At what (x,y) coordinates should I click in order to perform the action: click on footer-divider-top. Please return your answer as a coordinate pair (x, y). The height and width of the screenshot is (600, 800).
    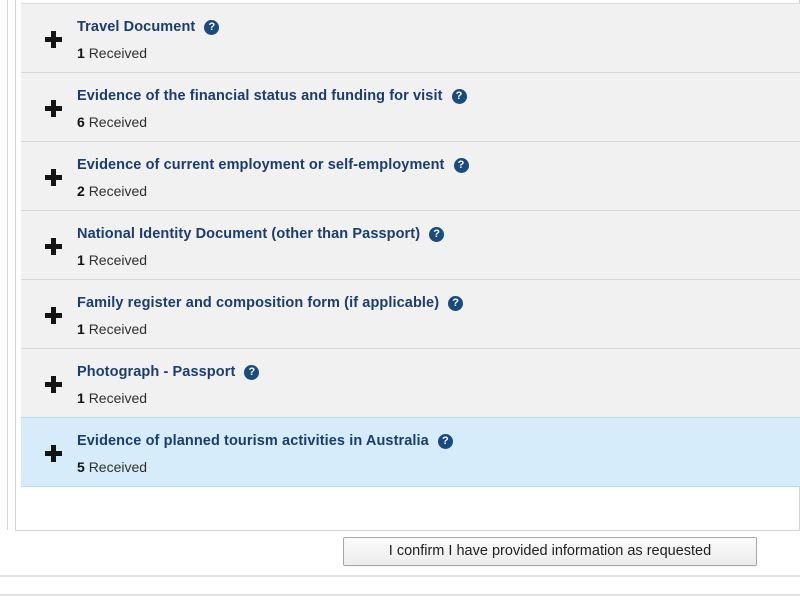
    Looking at the image, I should click on (400, 576).